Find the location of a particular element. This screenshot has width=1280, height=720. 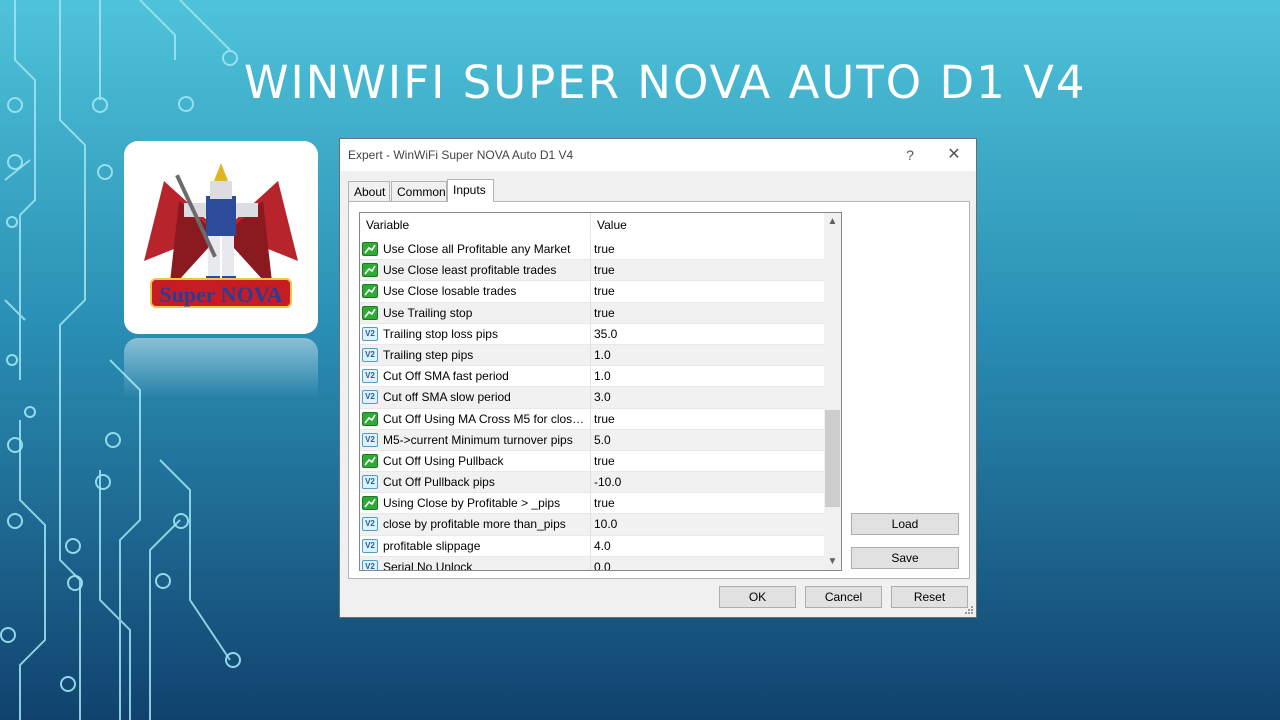

variable-label: Use Close losable trades is located at coordinates (450, 291).